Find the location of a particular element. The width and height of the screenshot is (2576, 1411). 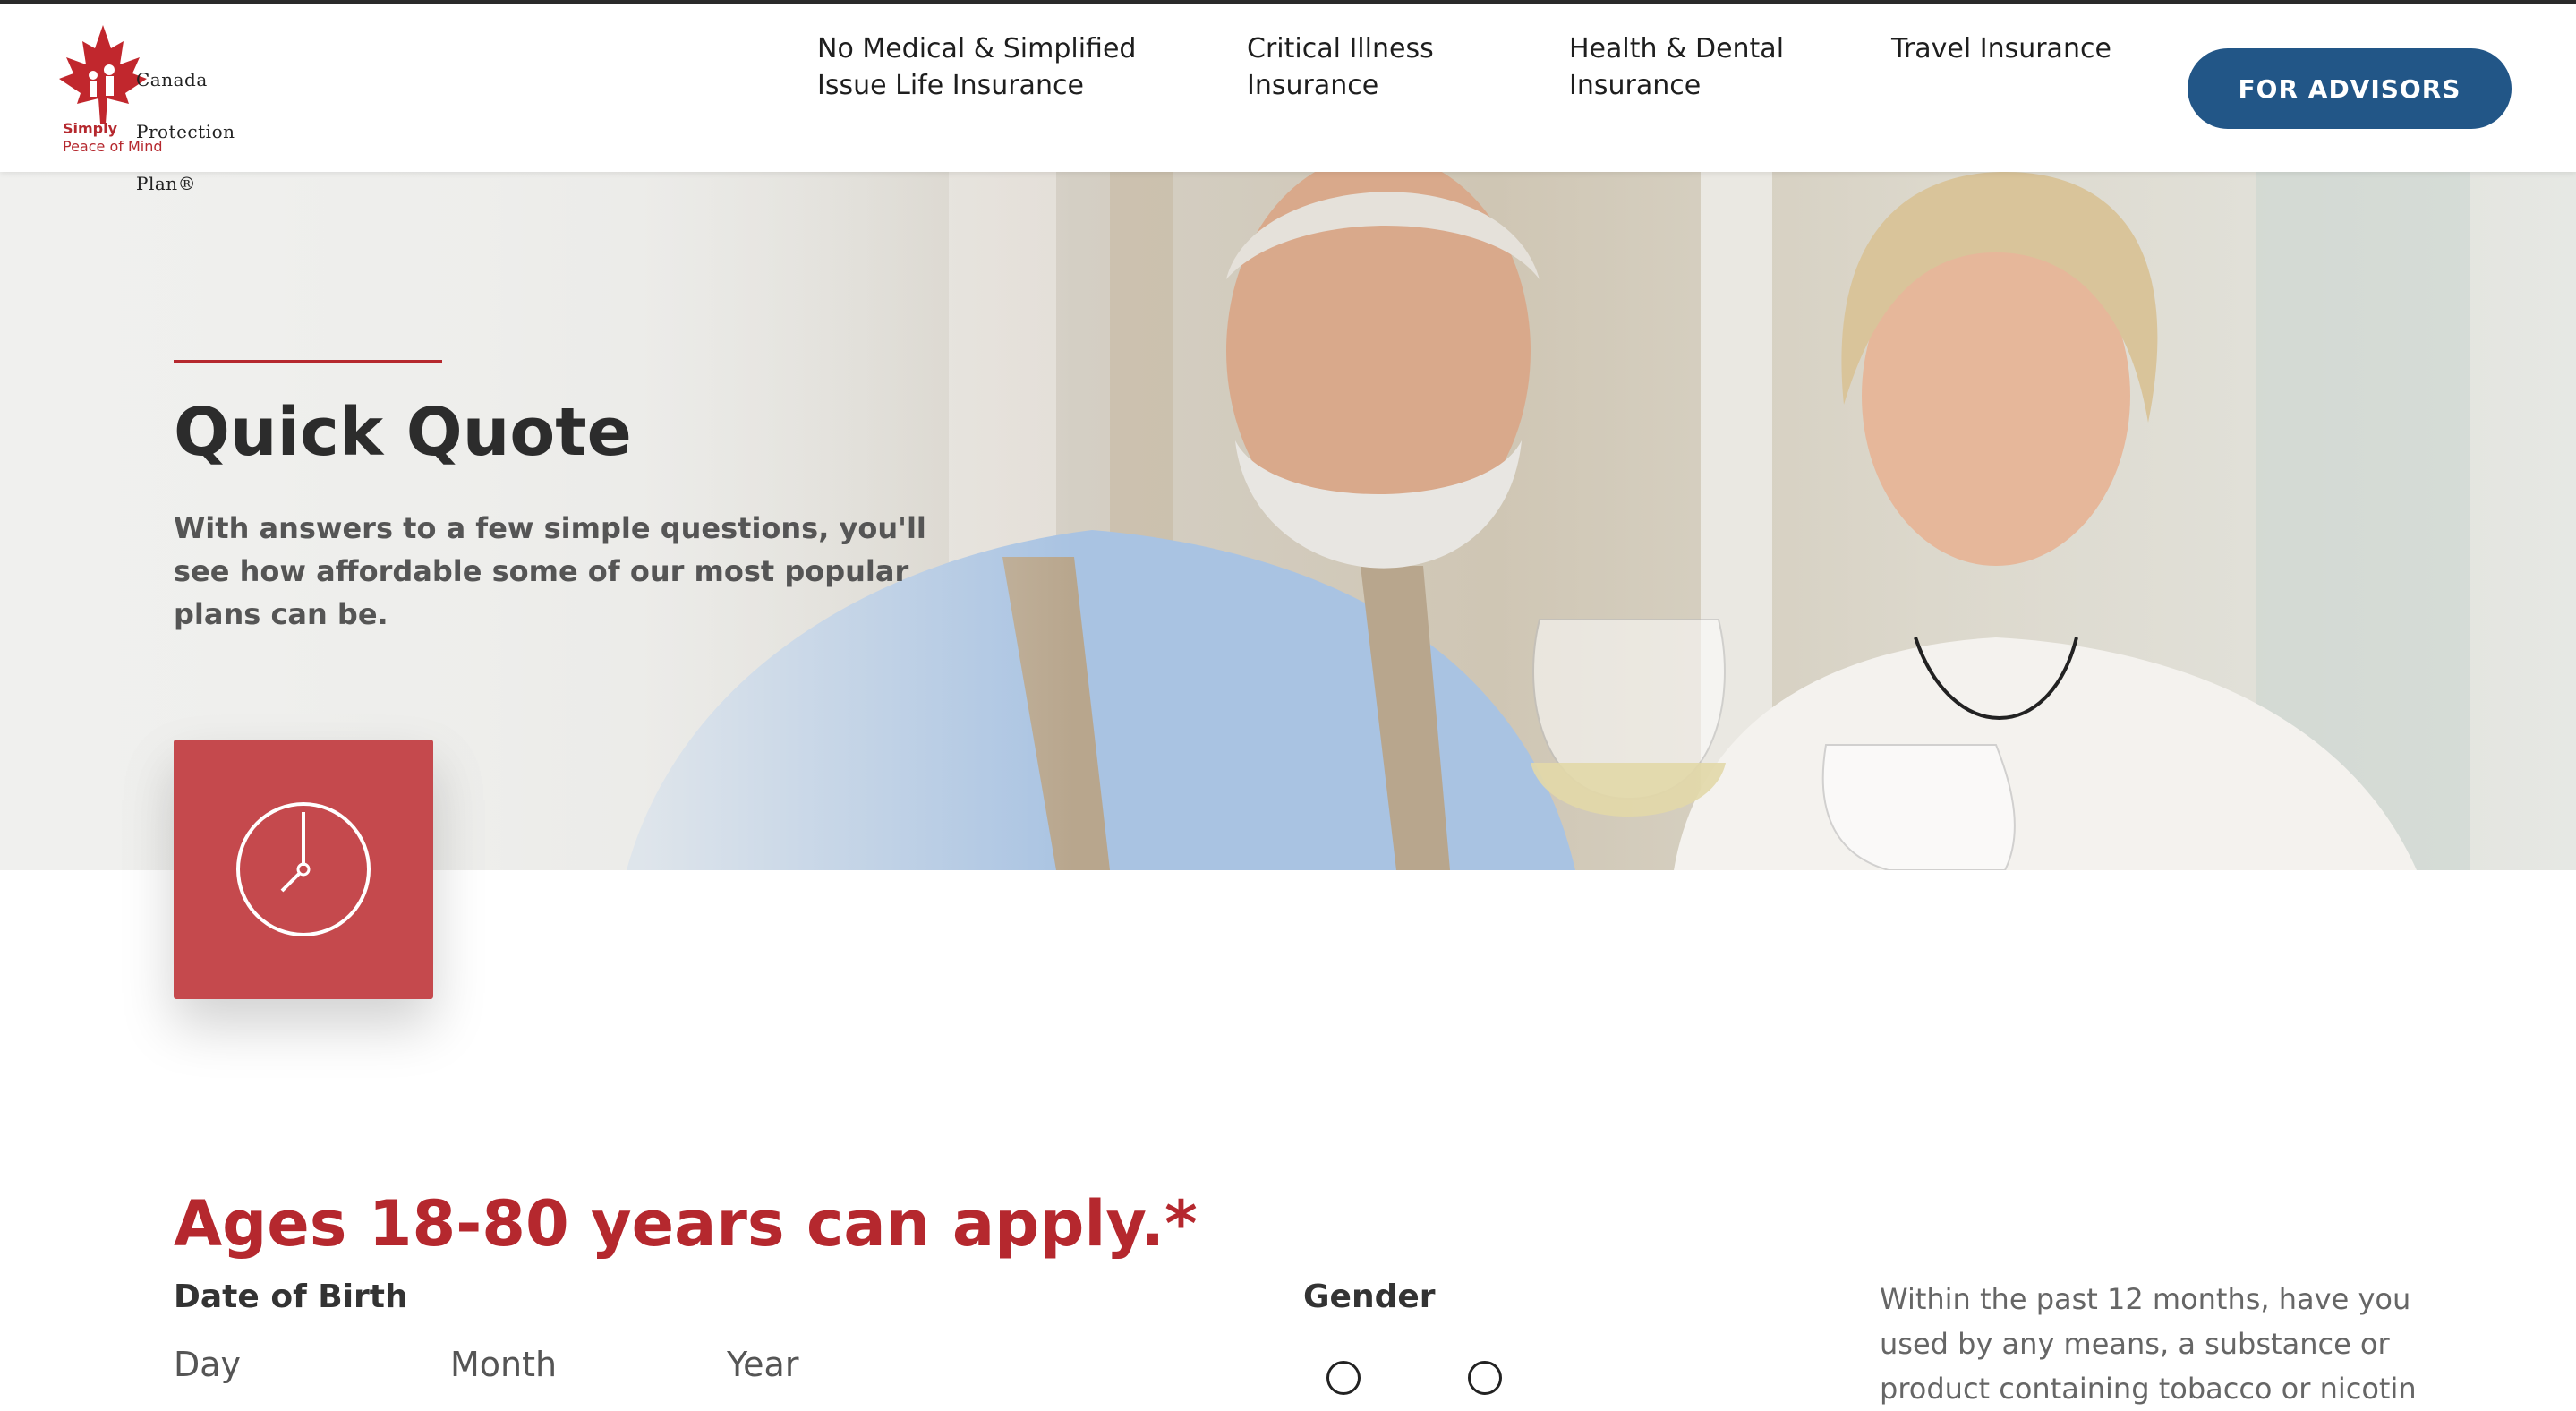

dob-year-field: Year is located at coordinates (762, 1364).